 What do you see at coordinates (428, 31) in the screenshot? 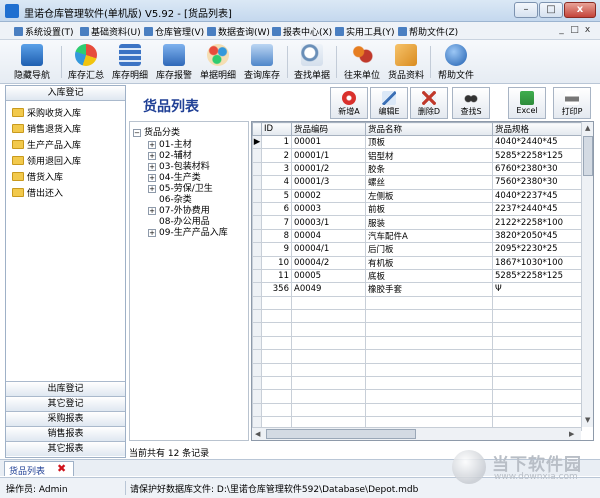
I see `menu-help: 帮助文件(Z)` at bounding box center [428, 31].